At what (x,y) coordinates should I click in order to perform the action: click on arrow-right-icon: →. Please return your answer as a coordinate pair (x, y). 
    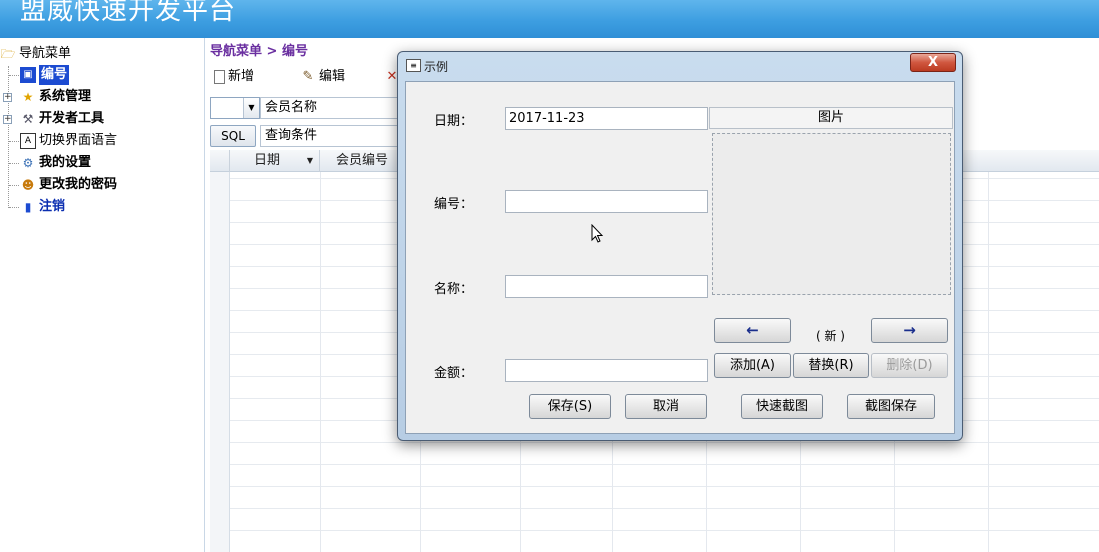
    Looking at the image, I should click on (909, 330).